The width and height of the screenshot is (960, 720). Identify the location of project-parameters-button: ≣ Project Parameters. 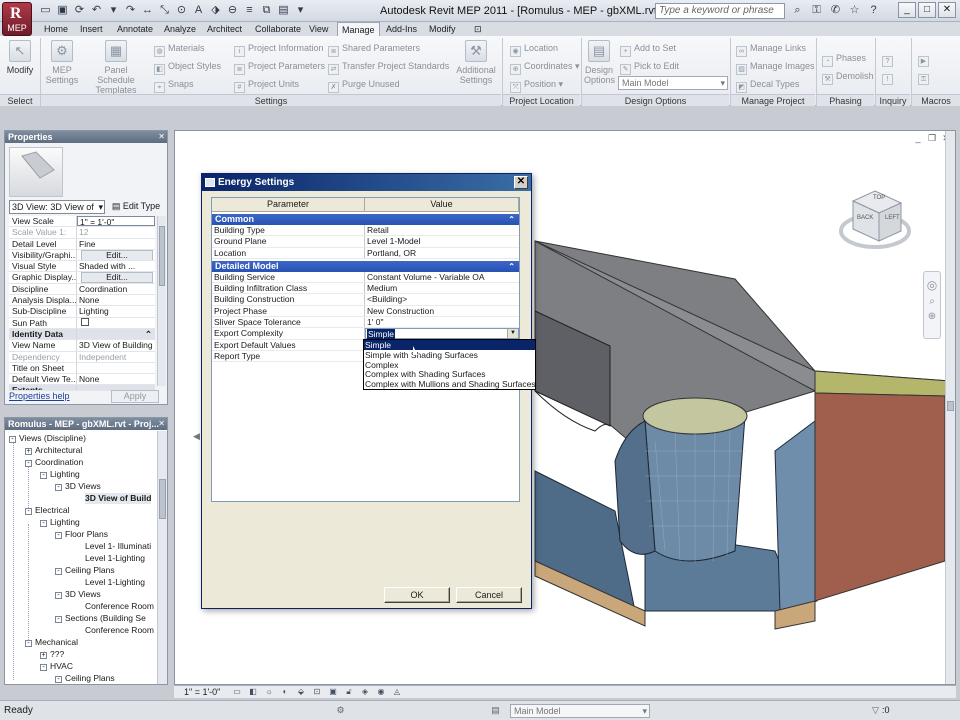
(279, 67).